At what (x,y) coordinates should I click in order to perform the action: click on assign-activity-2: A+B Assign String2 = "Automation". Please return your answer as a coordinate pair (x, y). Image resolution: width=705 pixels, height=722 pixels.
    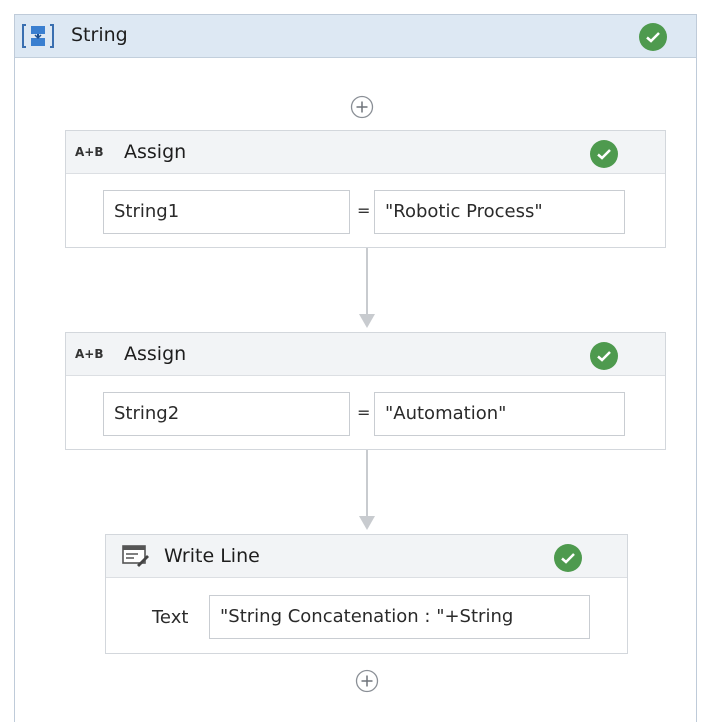
    Looking at the image, I should click on (365, 391).